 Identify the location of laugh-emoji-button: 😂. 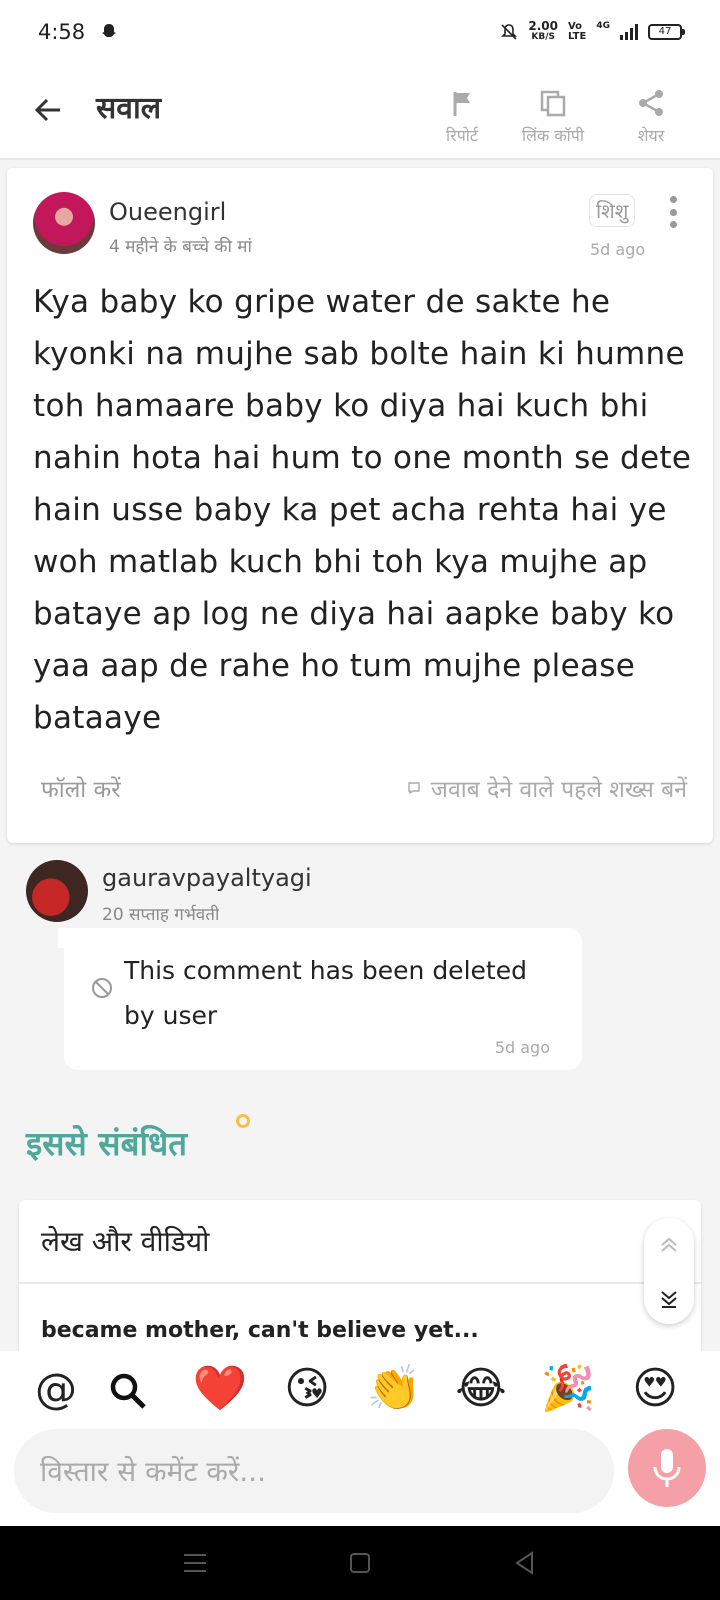
(481, 1389).